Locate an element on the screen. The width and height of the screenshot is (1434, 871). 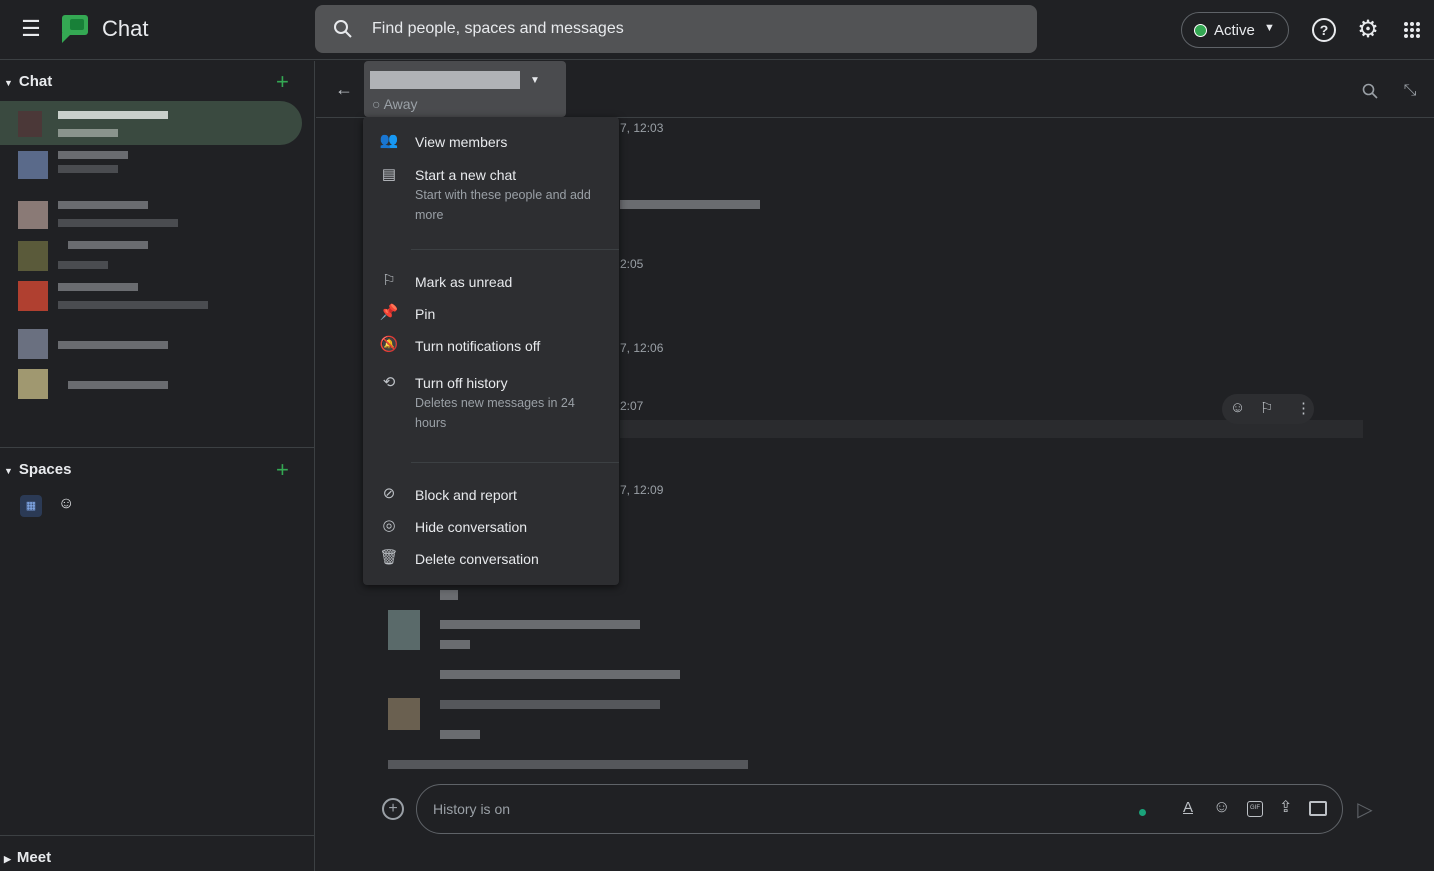
menu-item-description: Start with these people and add more is located at coordinates (503, 205).